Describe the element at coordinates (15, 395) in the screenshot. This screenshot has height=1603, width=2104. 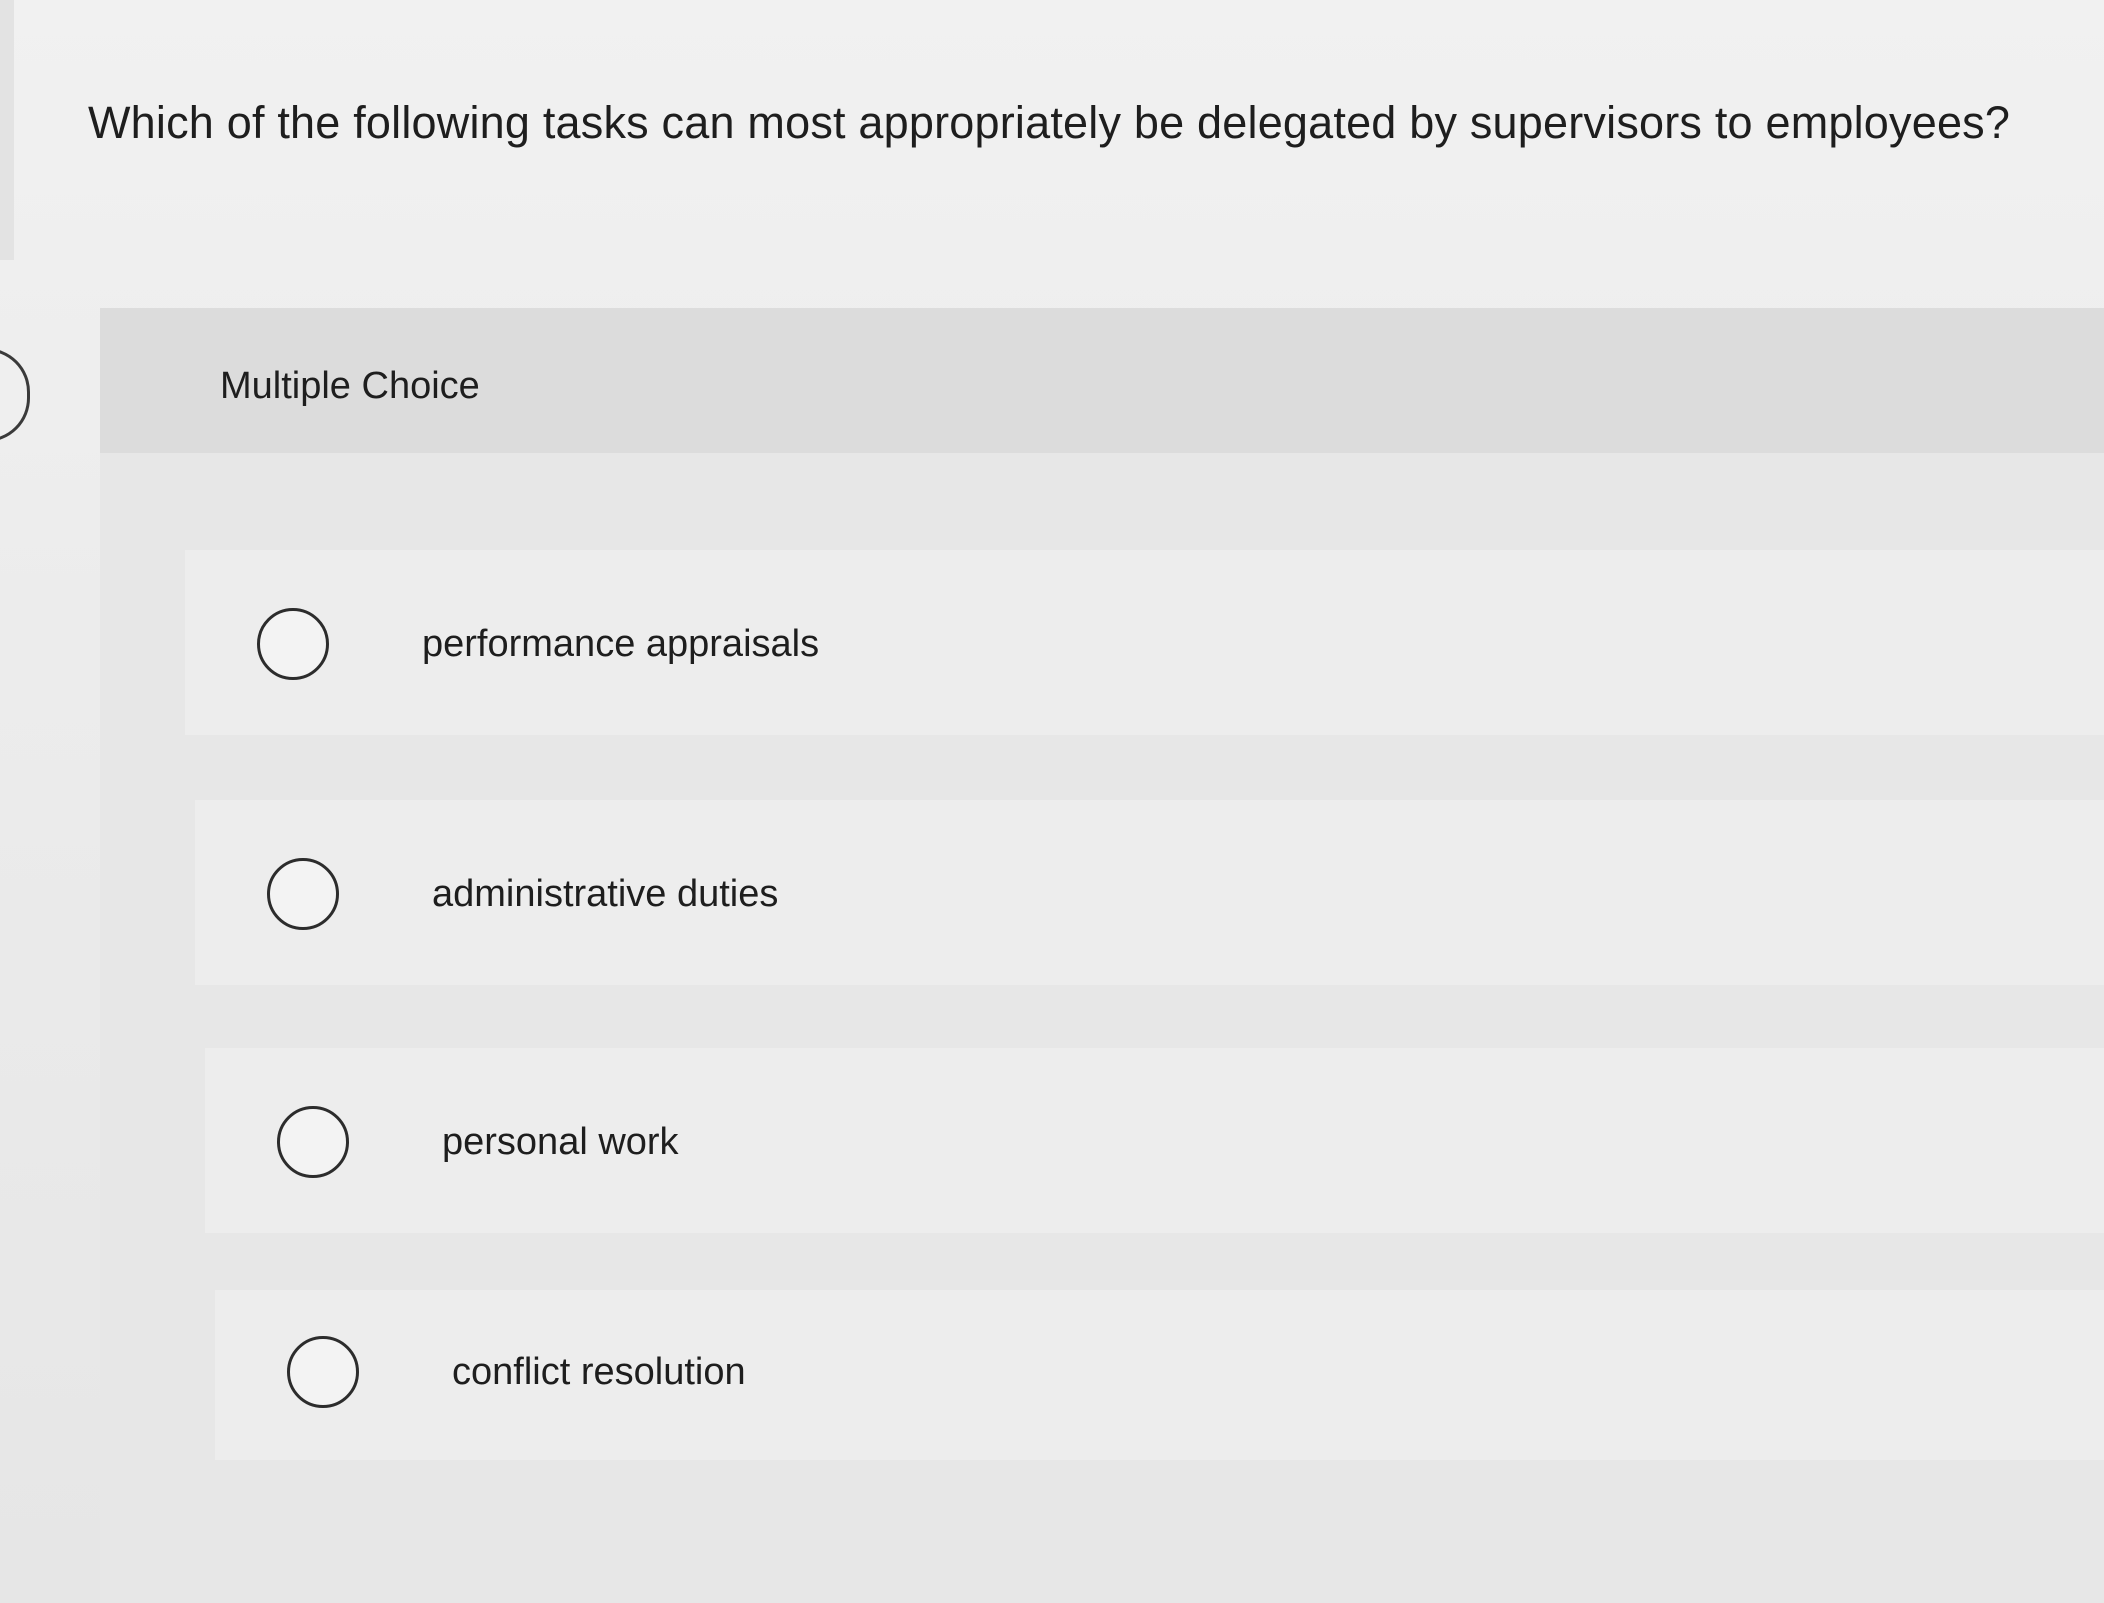
I see `side-panel-tab-icon` at that location.